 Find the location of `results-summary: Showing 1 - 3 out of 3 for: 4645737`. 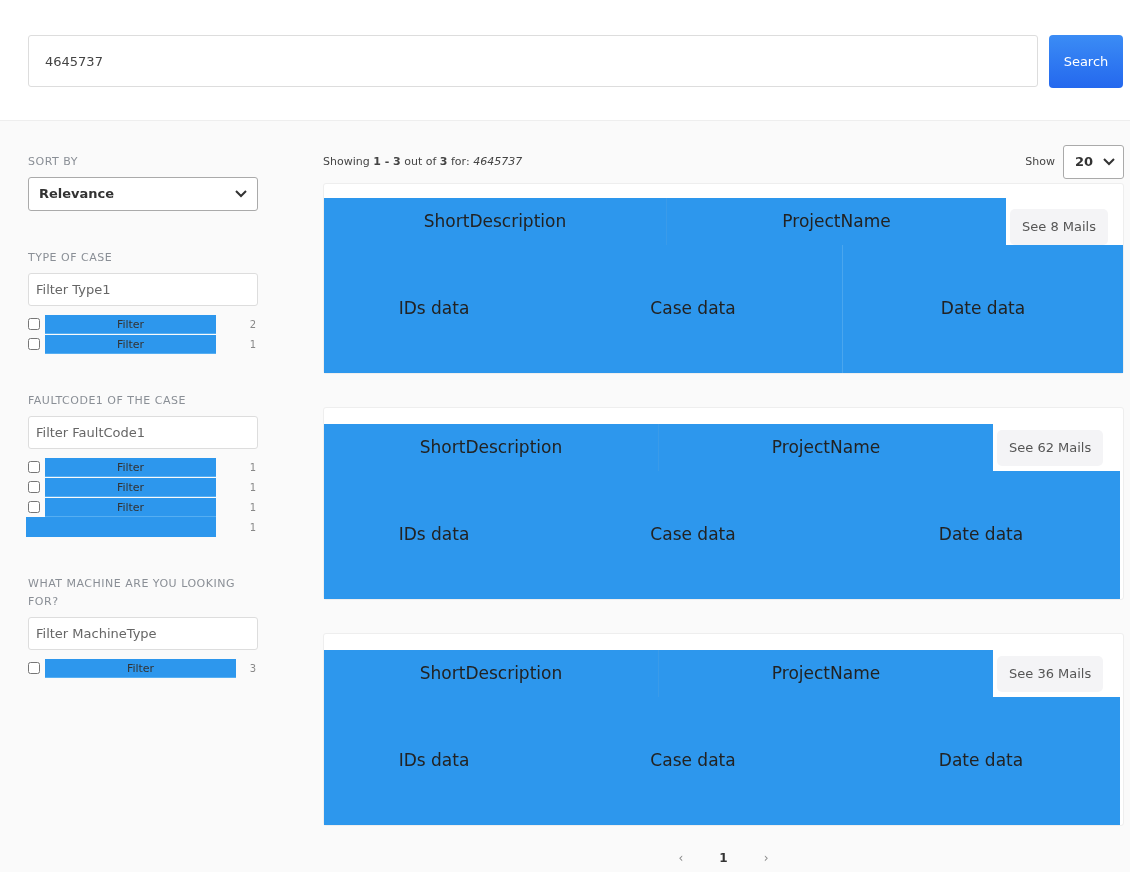

results-summary: Showing 1 - 3 out of 3 for: 4645737 is located at coordinates (423, 161).